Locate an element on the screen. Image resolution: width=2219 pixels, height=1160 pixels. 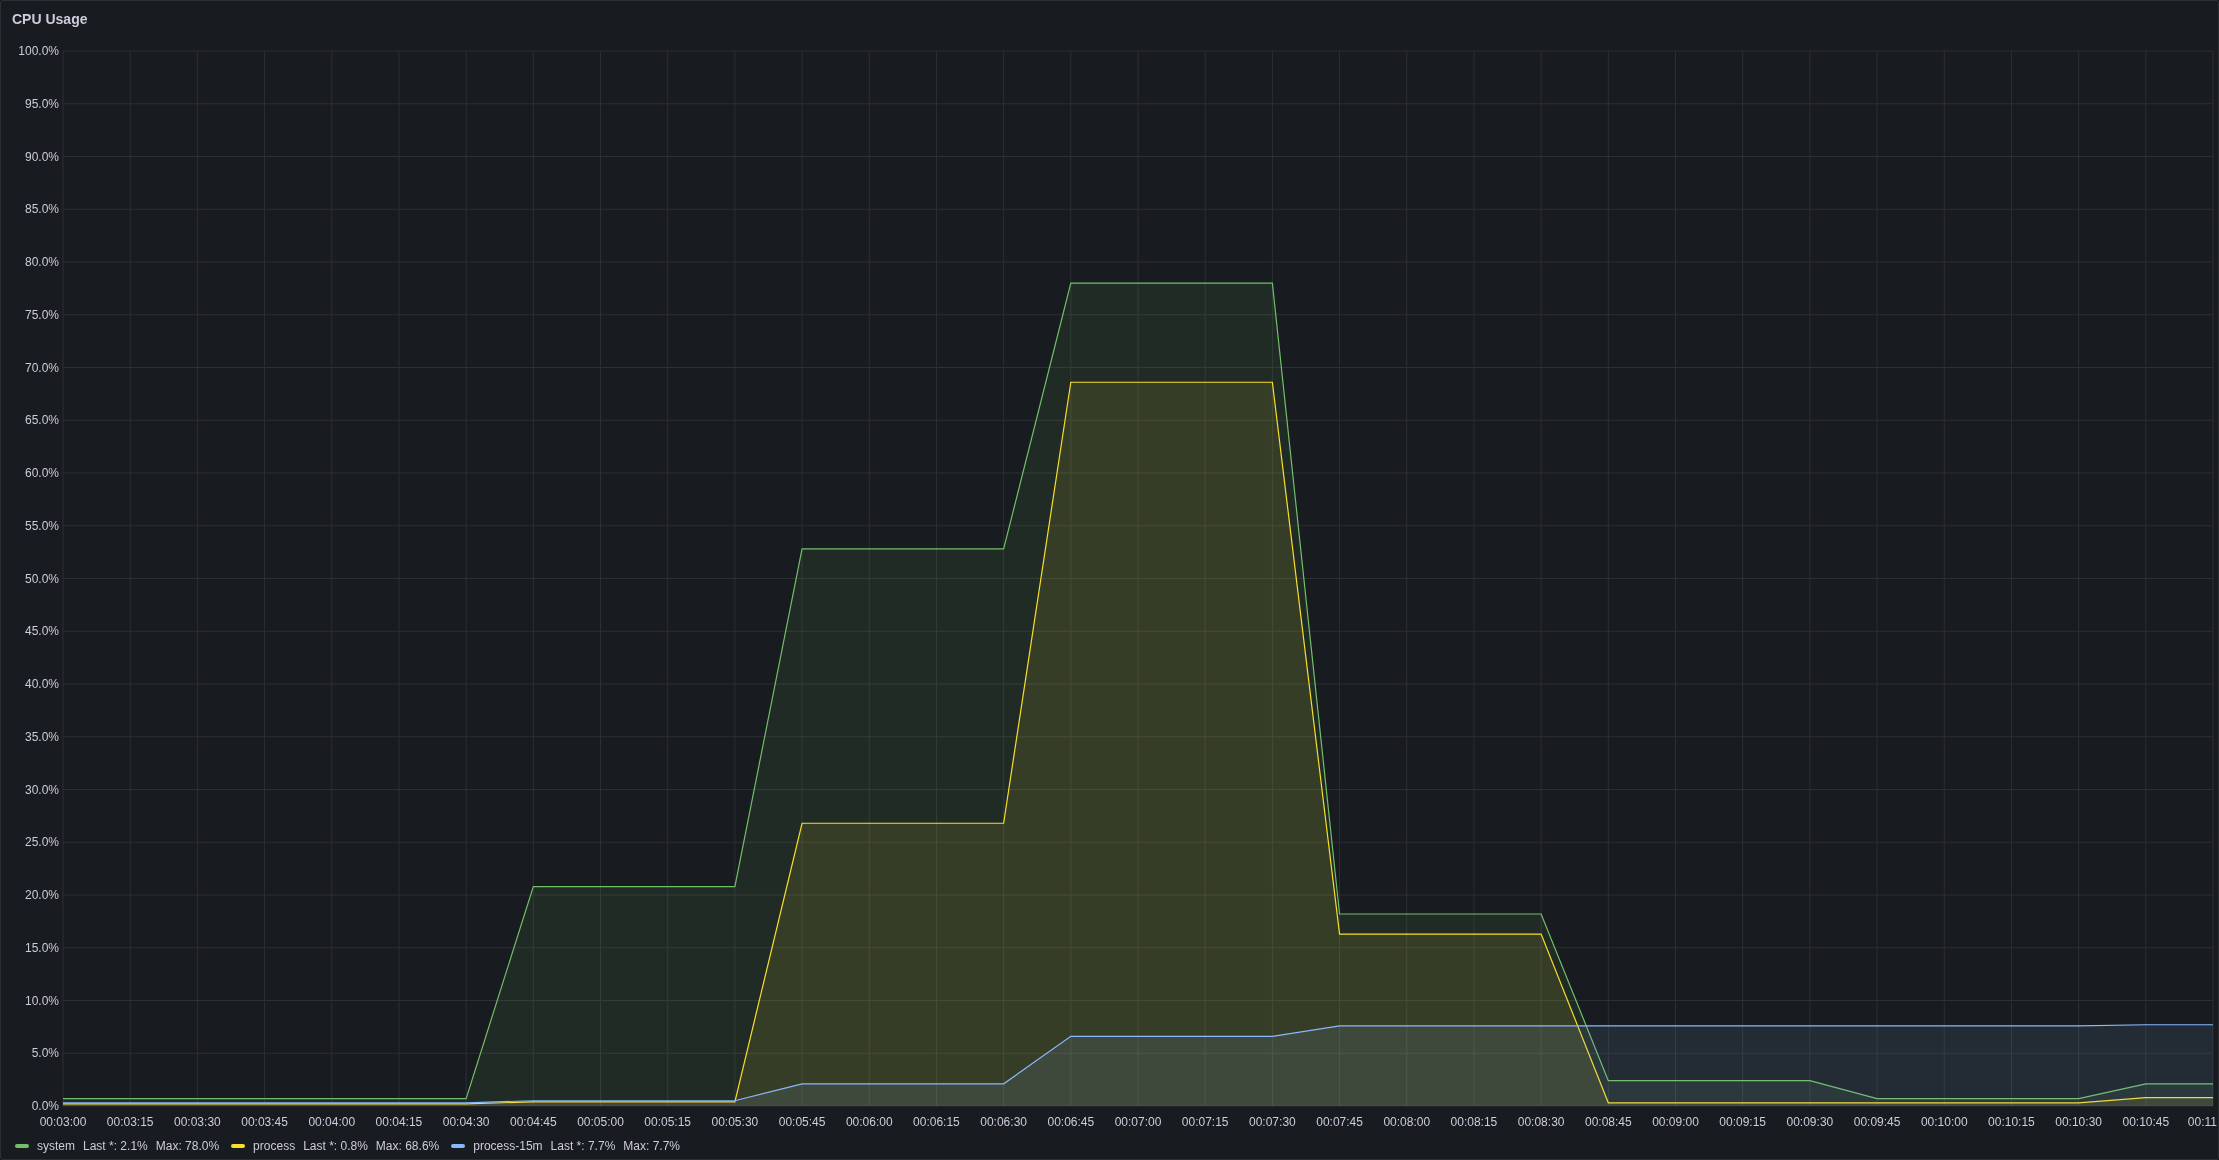
y-axis-label: 30.0% is located at coordinates (41, 789).